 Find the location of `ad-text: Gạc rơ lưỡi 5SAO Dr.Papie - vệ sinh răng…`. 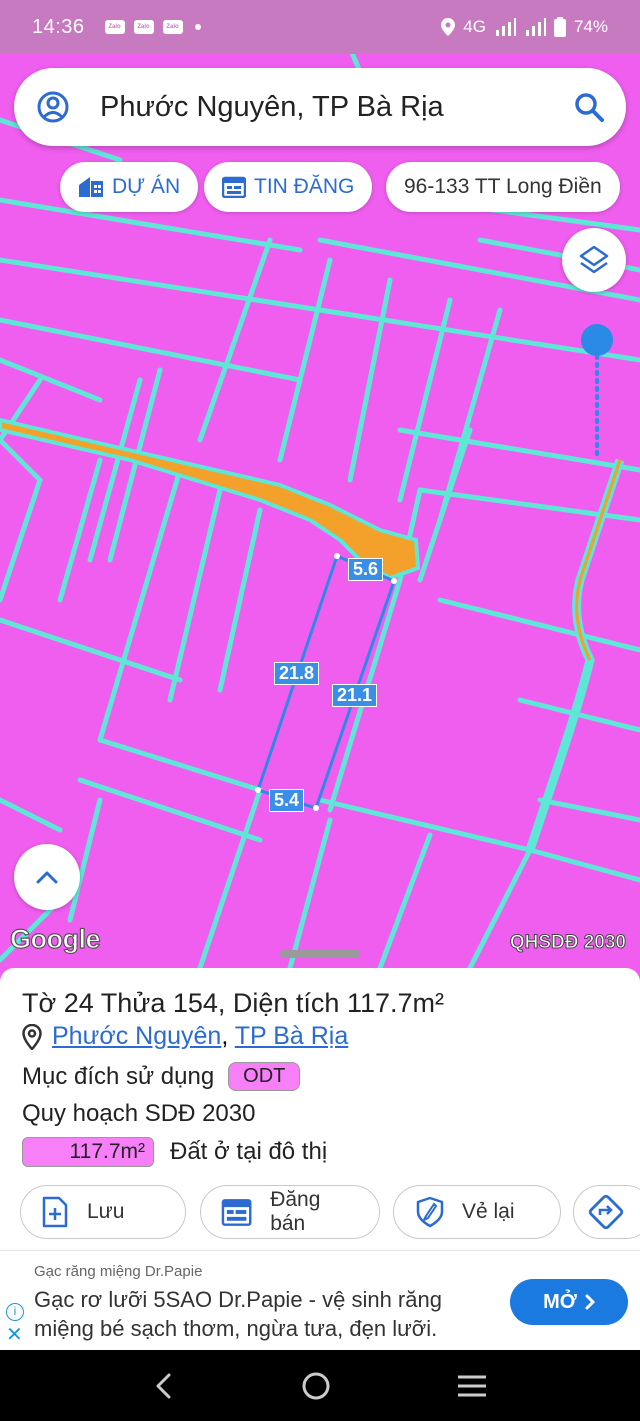

ad-text: Gạc rơ lưỡi 5SAO Dr.Papie - vệ sinh răng… is located at coordinates (264, 1314).